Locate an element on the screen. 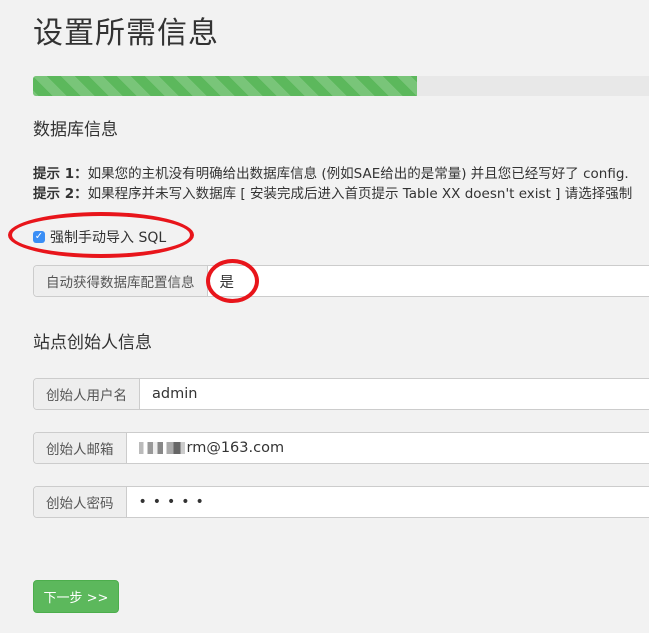  page-title: 设置所需信息 is located at coordinates (126, 33).